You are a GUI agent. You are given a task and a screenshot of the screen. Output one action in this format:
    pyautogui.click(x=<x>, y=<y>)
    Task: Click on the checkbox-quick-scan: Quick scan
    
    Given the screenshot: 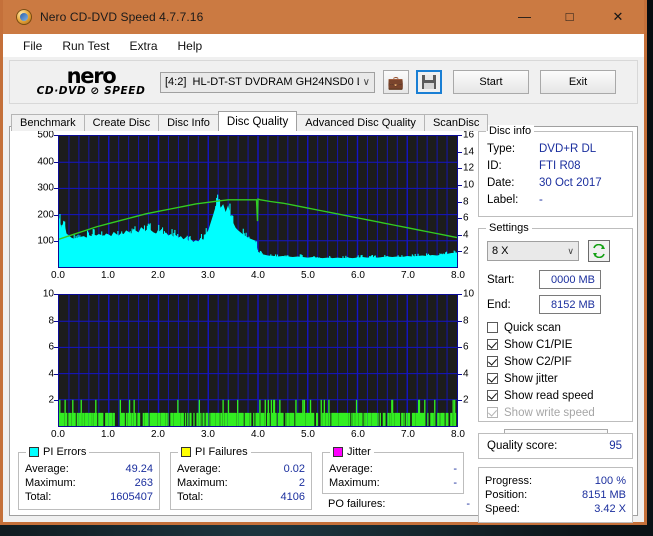 What is the action you would take?
    pyautogui.click(x=555, y=327)
    